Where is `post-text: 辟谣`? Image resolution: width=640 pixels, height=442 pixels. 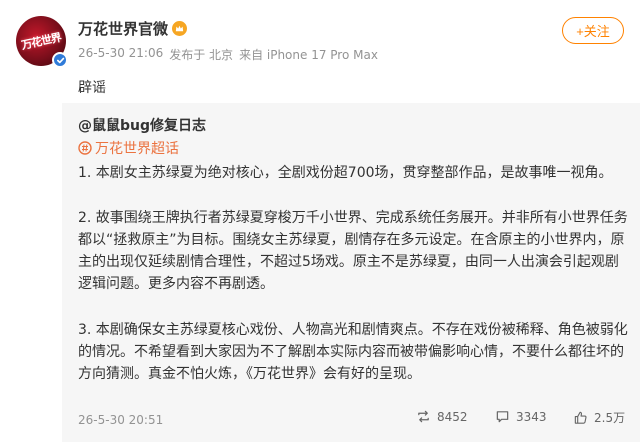
post-text: 辟谣 is located at coordinates (92, 88).